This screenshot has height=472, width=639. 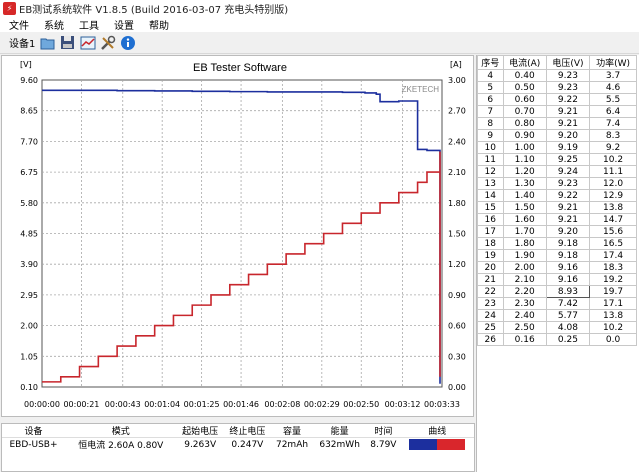 What do you see at coordinates (490, 111) in the screenshot?
I see `row-index: 7` at bounding box center [490, 111].